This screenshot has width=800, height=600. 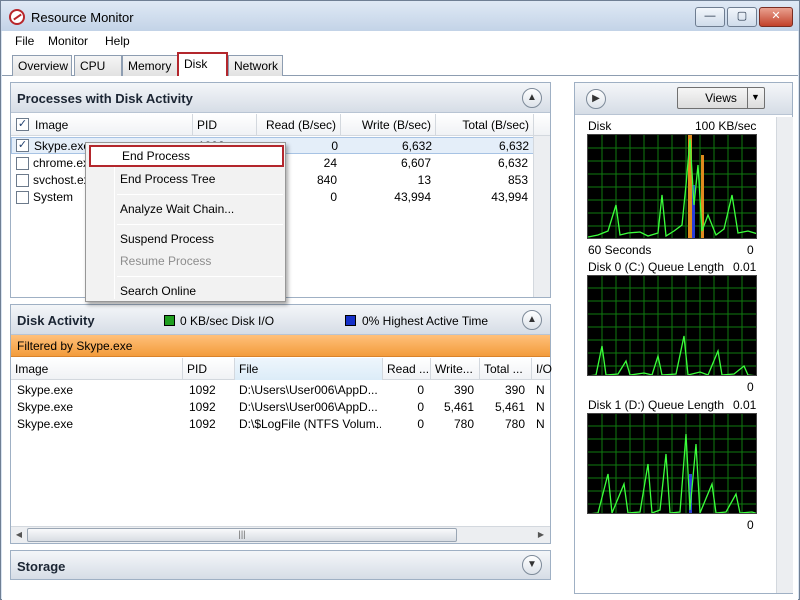 I want to click on graphs-scrollbar, so click(x=784, y=355).